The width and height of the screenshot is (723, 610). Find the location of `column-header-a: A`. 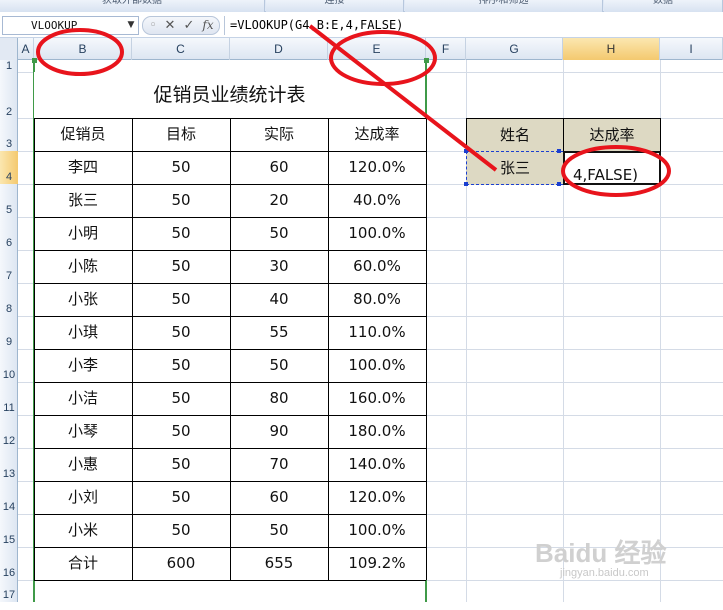

column-header-a: A is located at coordinates (26, 49).